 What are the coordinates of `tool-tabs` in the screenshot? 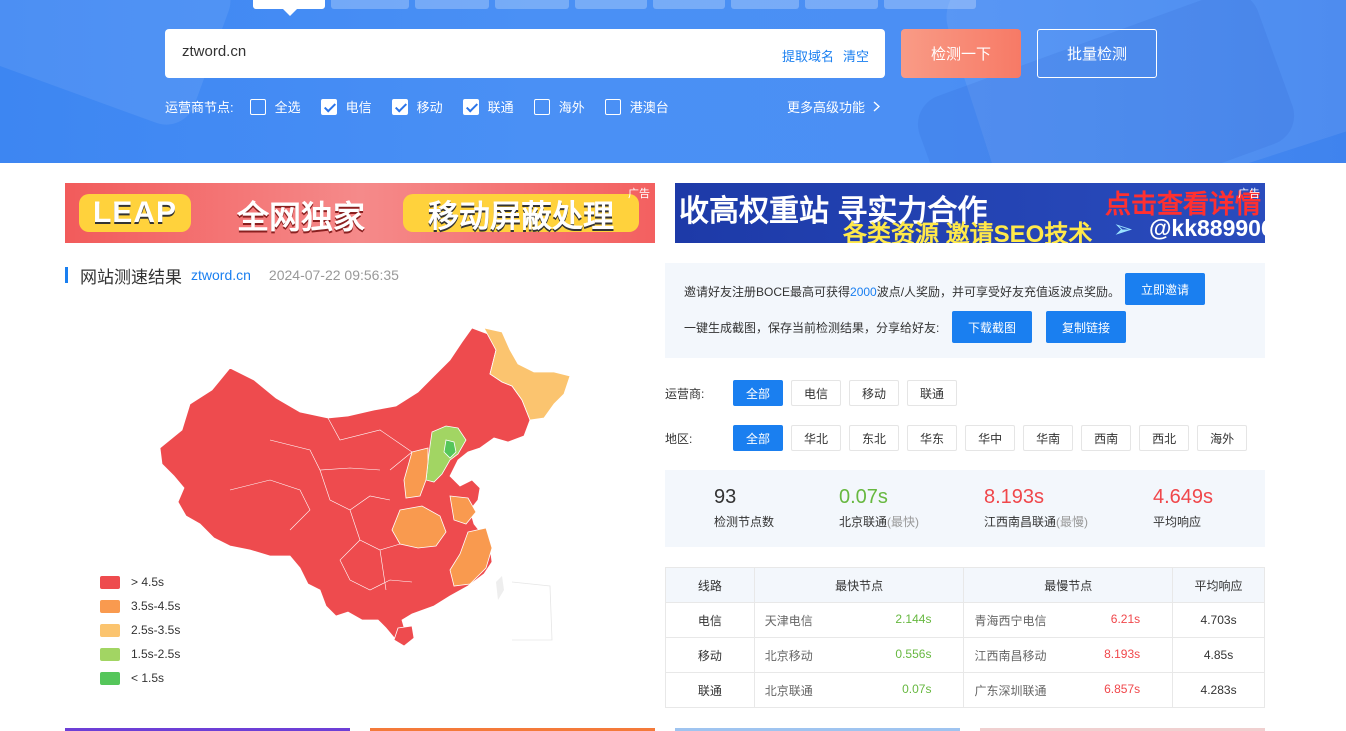 It's located at (570, 4).